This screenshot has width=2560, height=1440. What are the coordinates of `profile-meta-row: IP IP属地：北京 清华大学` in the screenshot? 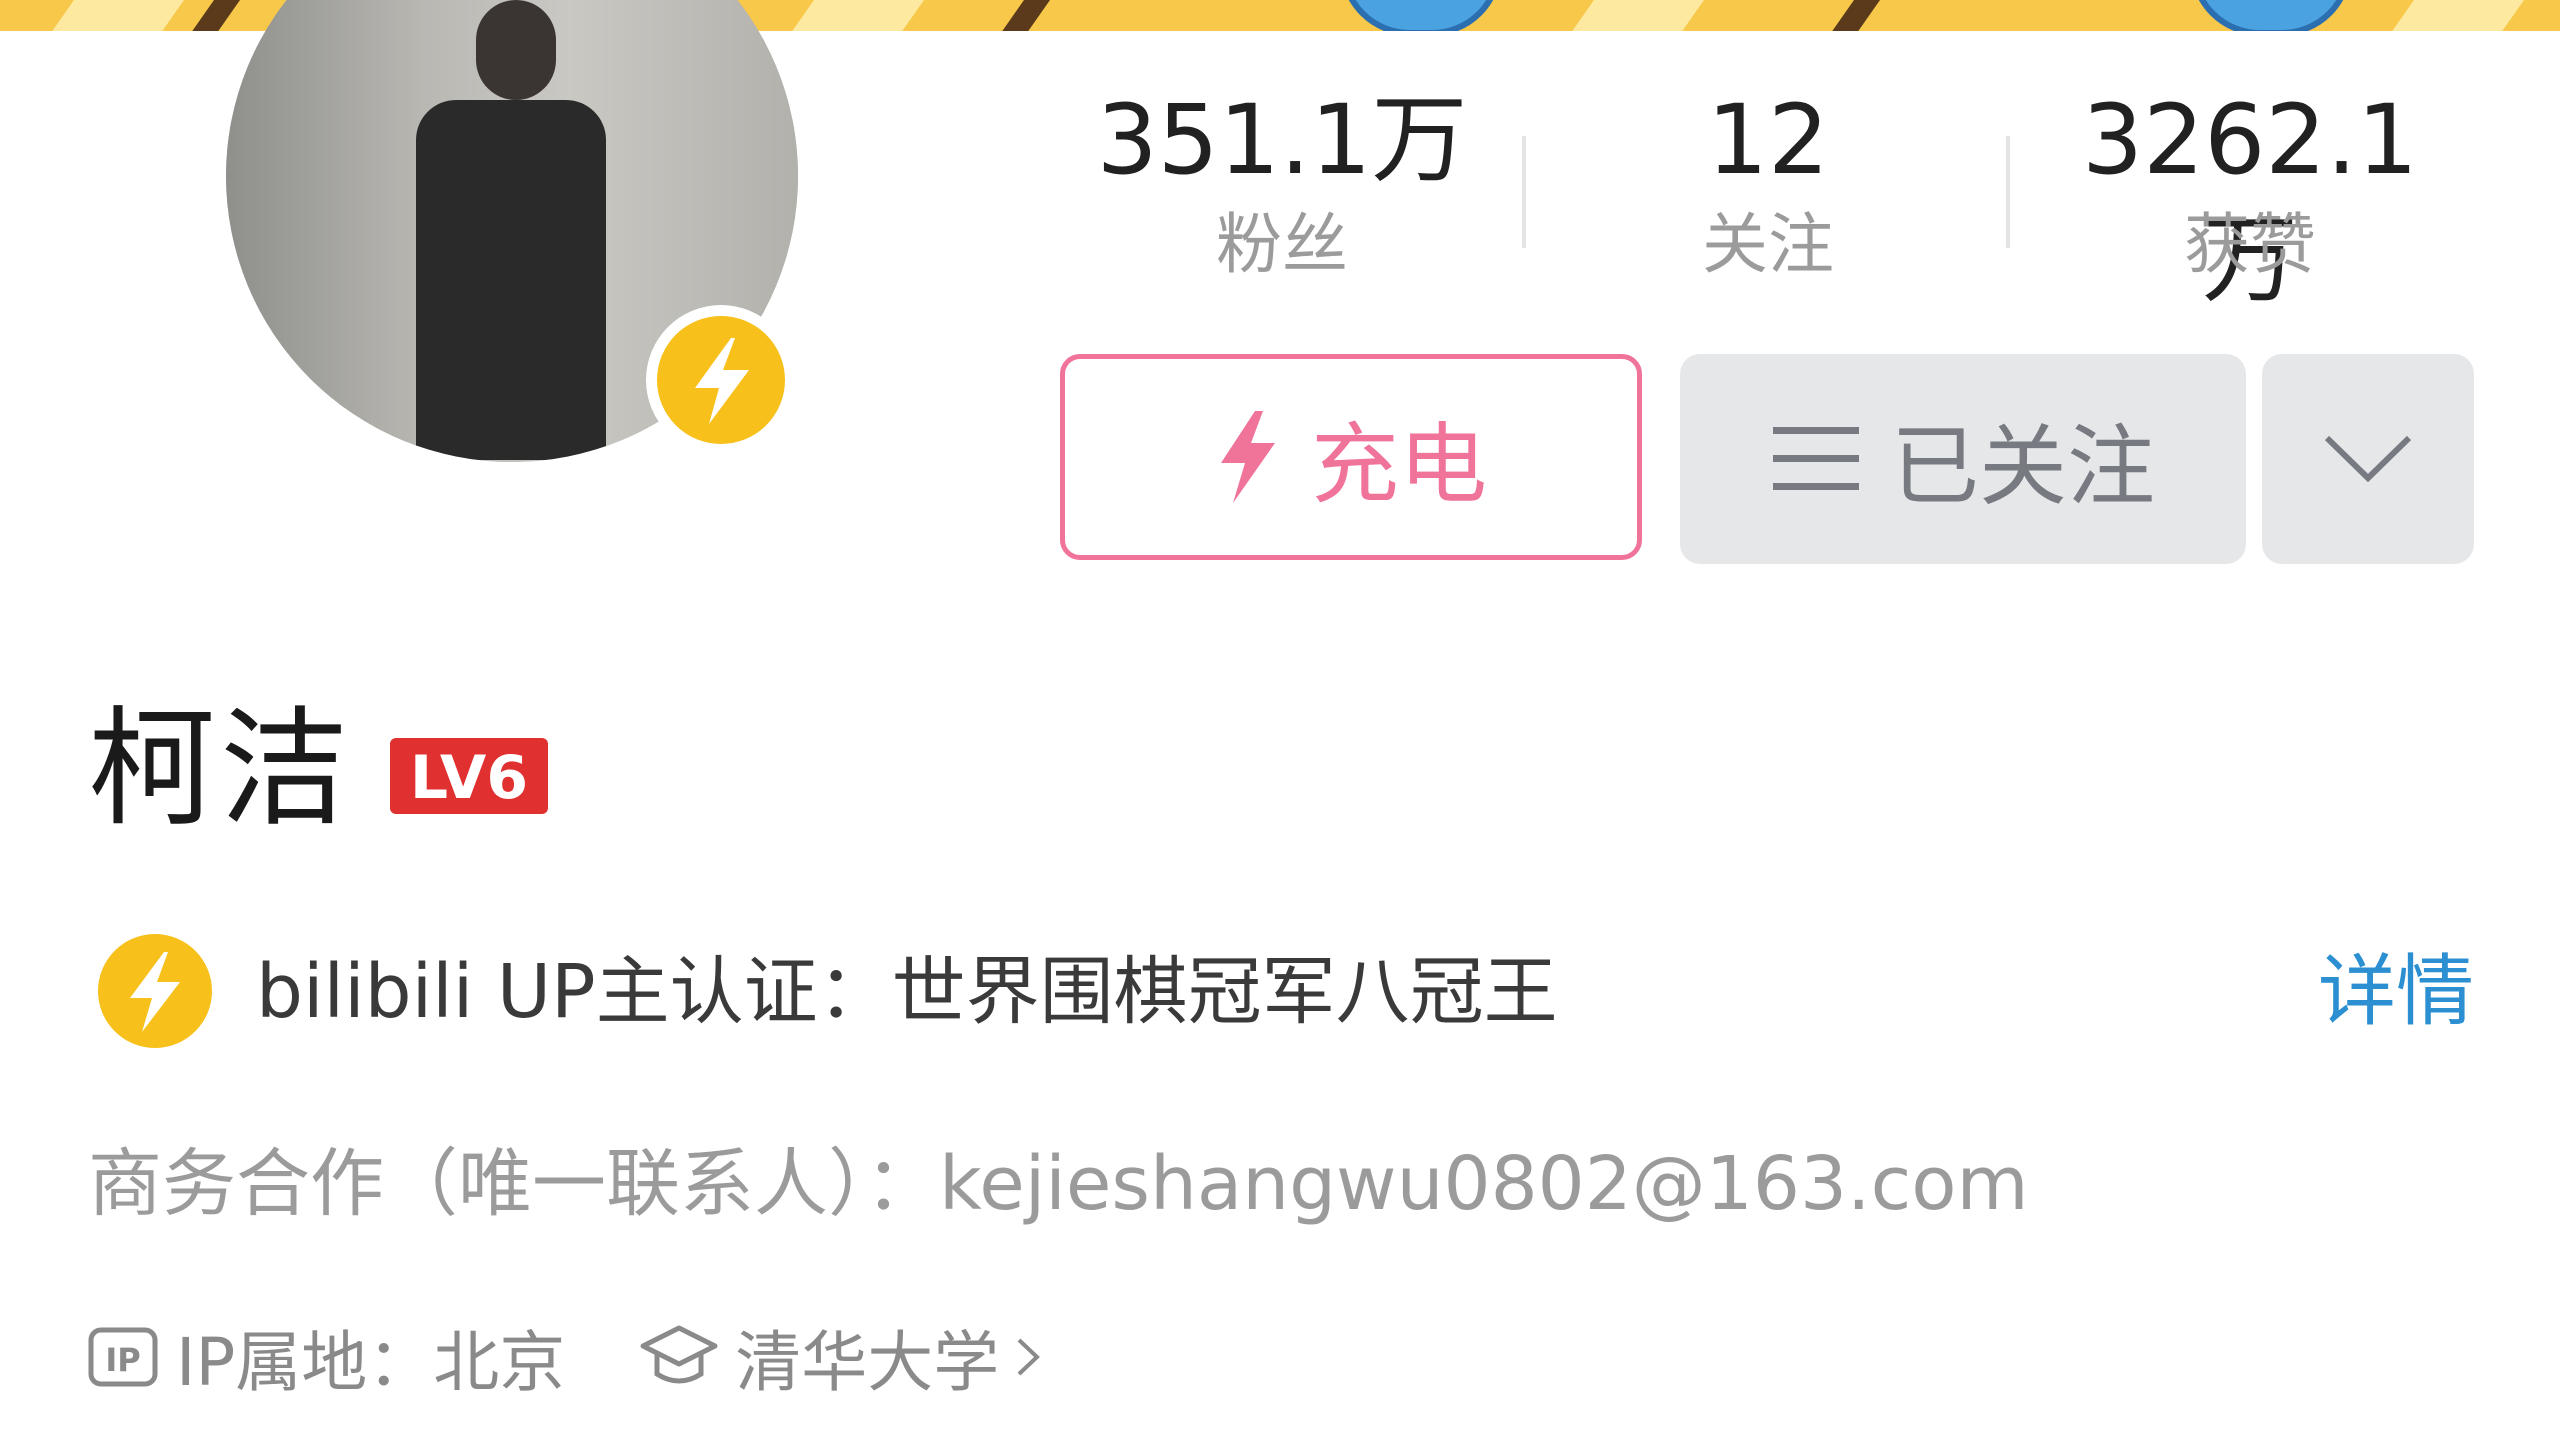 It's located at (565, 1357).